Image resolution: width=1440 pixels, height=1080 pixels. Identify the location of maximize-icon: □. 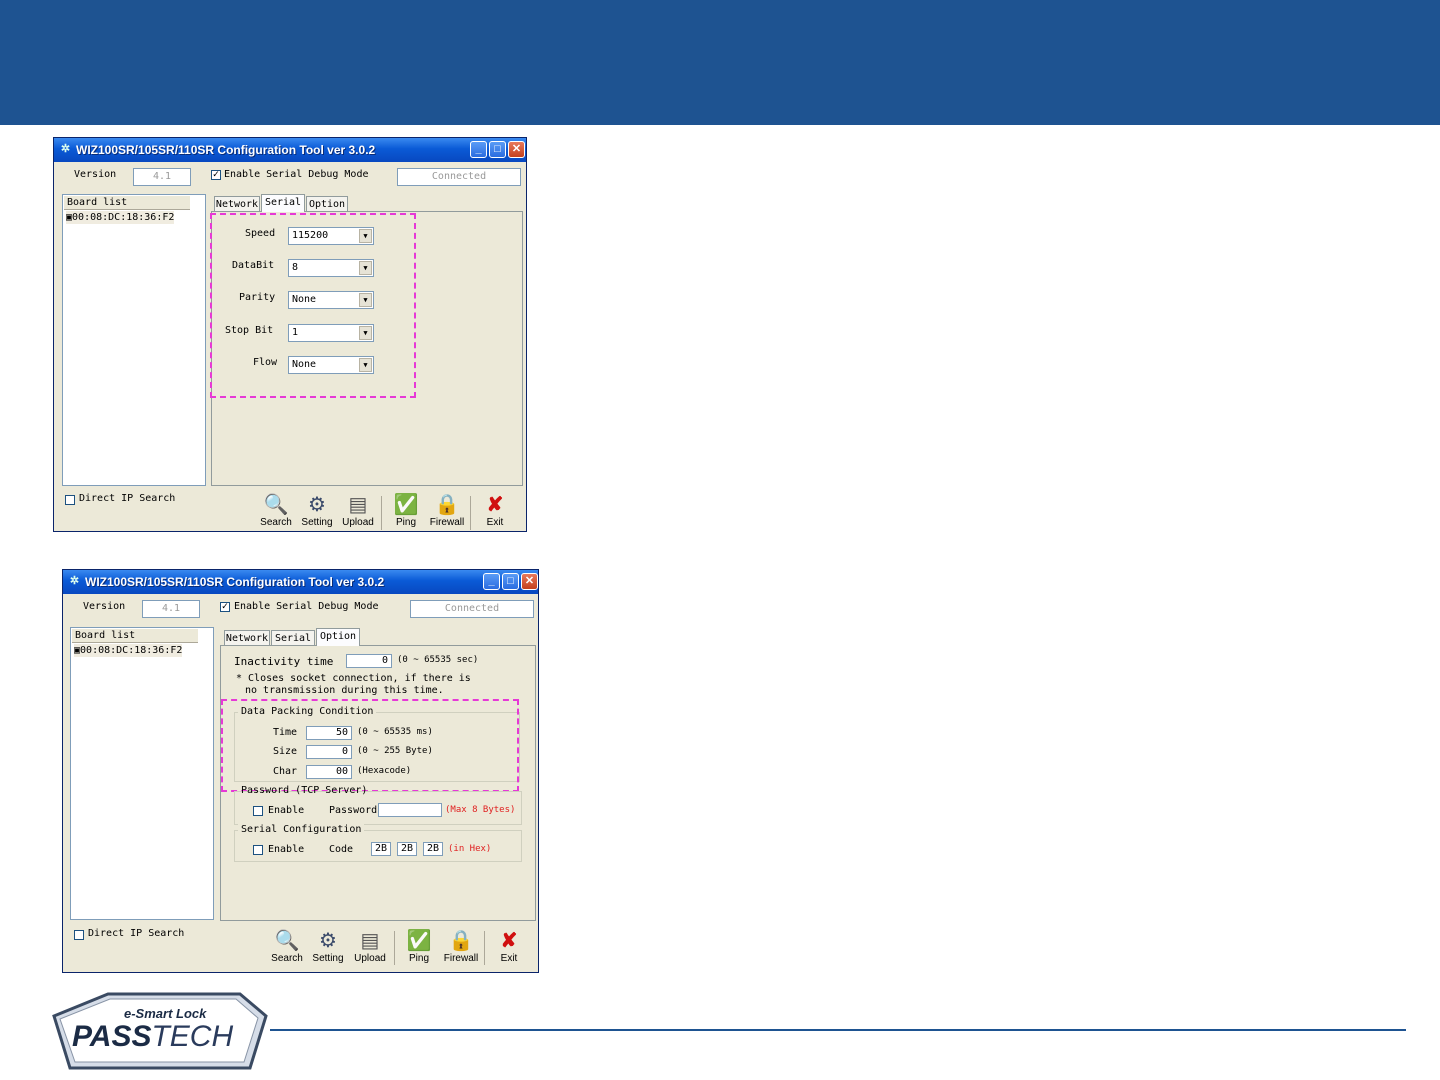
(510, 581).